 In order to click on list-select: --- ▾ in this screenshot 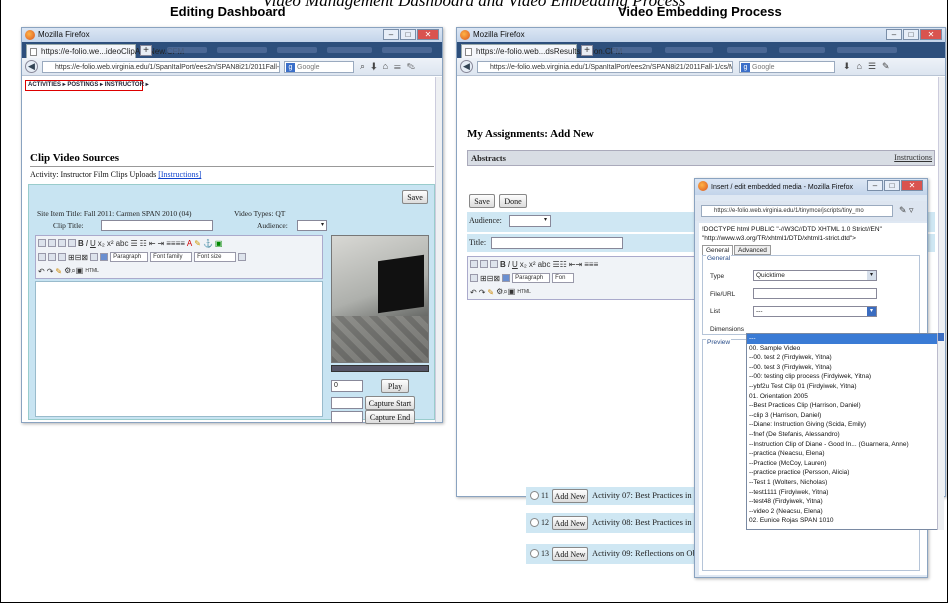, I will do `click(815, 311)`.